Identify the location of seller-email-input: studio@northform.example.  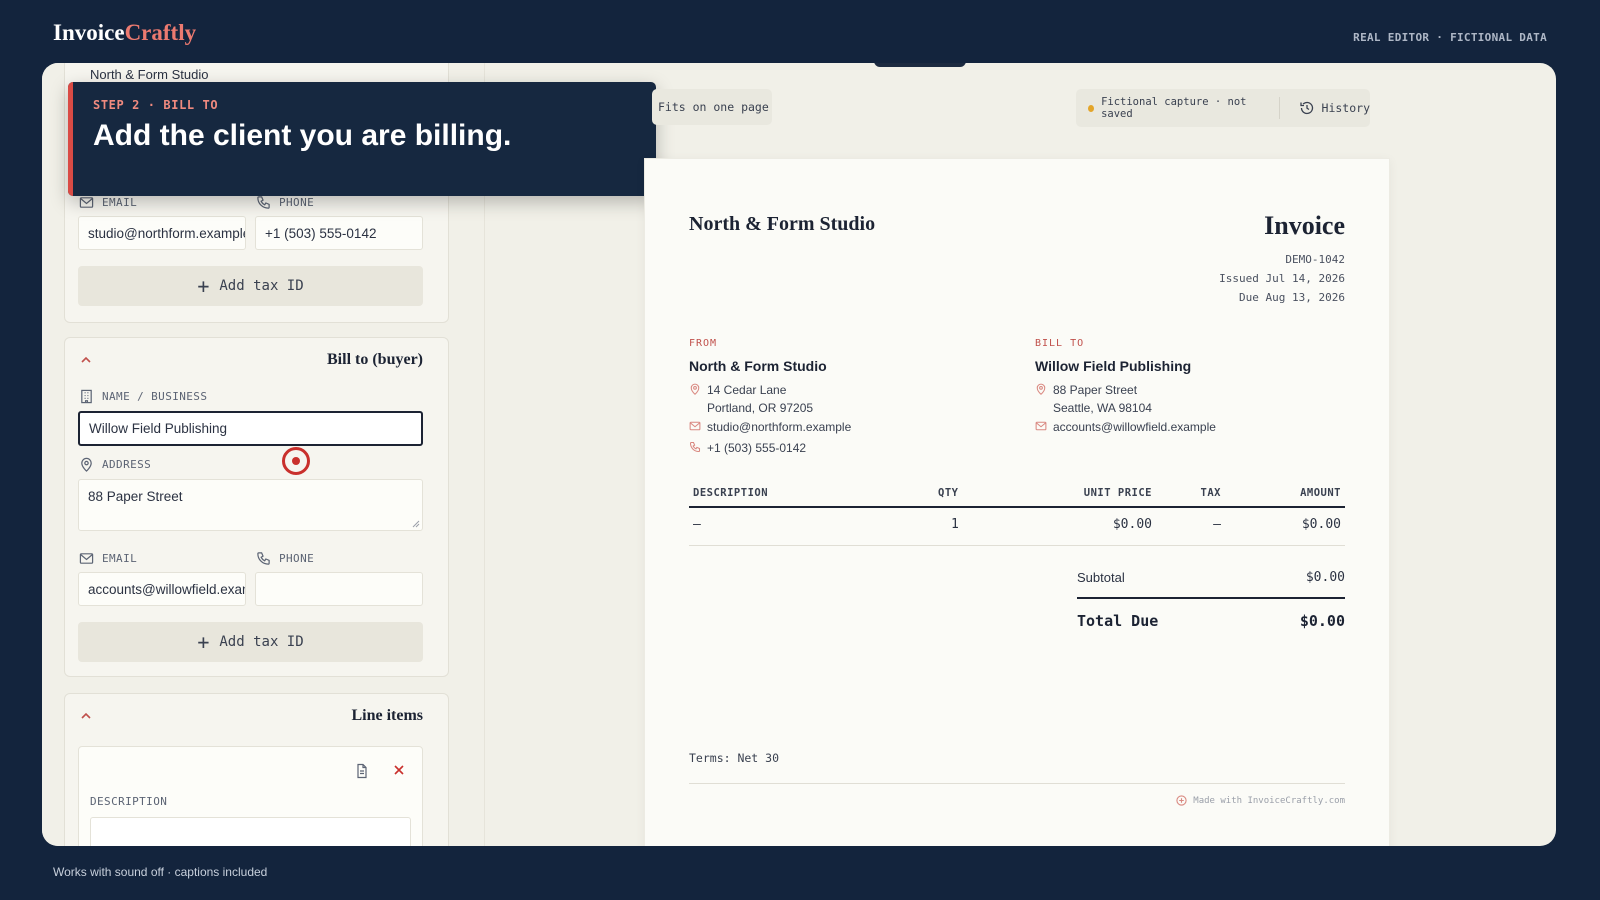
(162, 233).